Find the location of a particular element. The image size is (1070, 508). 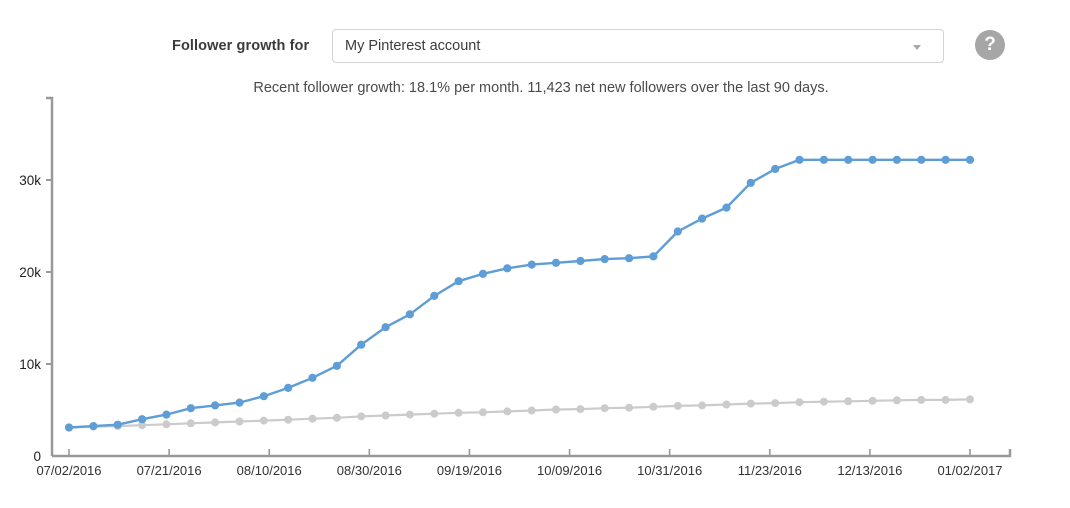

y-tick-label: 0 is located at coordinates (37, 456).